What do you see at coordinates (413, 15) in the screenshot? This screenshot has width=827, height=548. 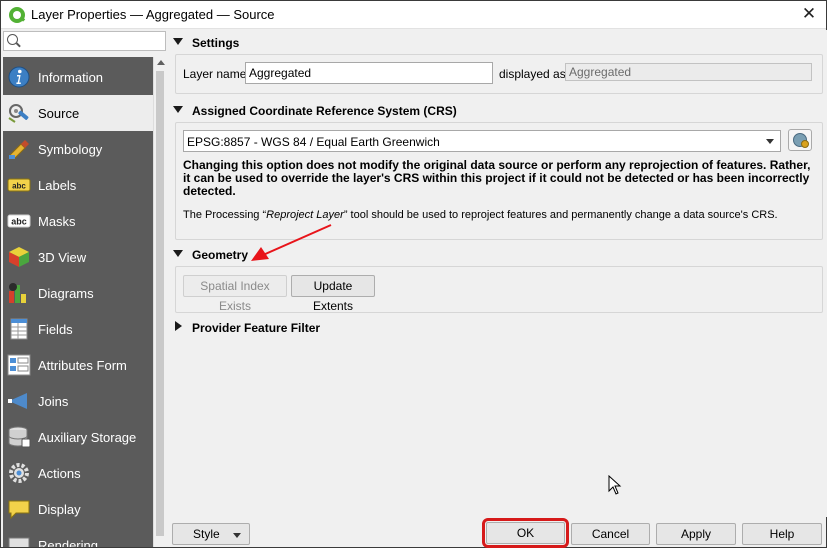 I see `title-bar: Layer Properties — Aggregated — Source ✕` at bounding box center [413, 15].